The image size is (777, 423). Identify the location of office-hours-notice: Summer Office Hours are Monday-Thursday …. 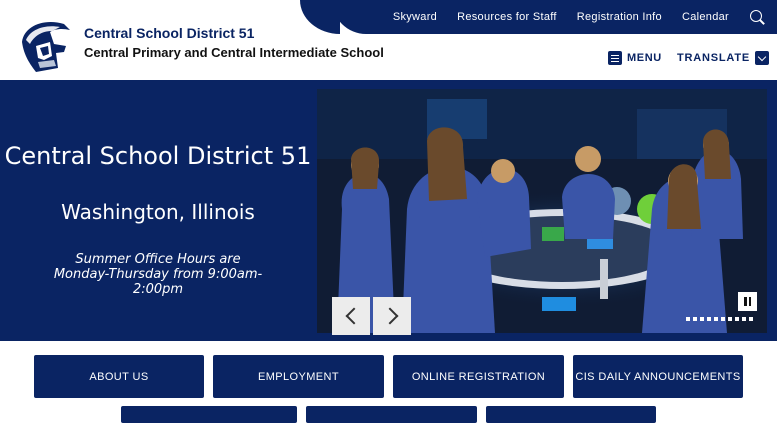
(158, 274).